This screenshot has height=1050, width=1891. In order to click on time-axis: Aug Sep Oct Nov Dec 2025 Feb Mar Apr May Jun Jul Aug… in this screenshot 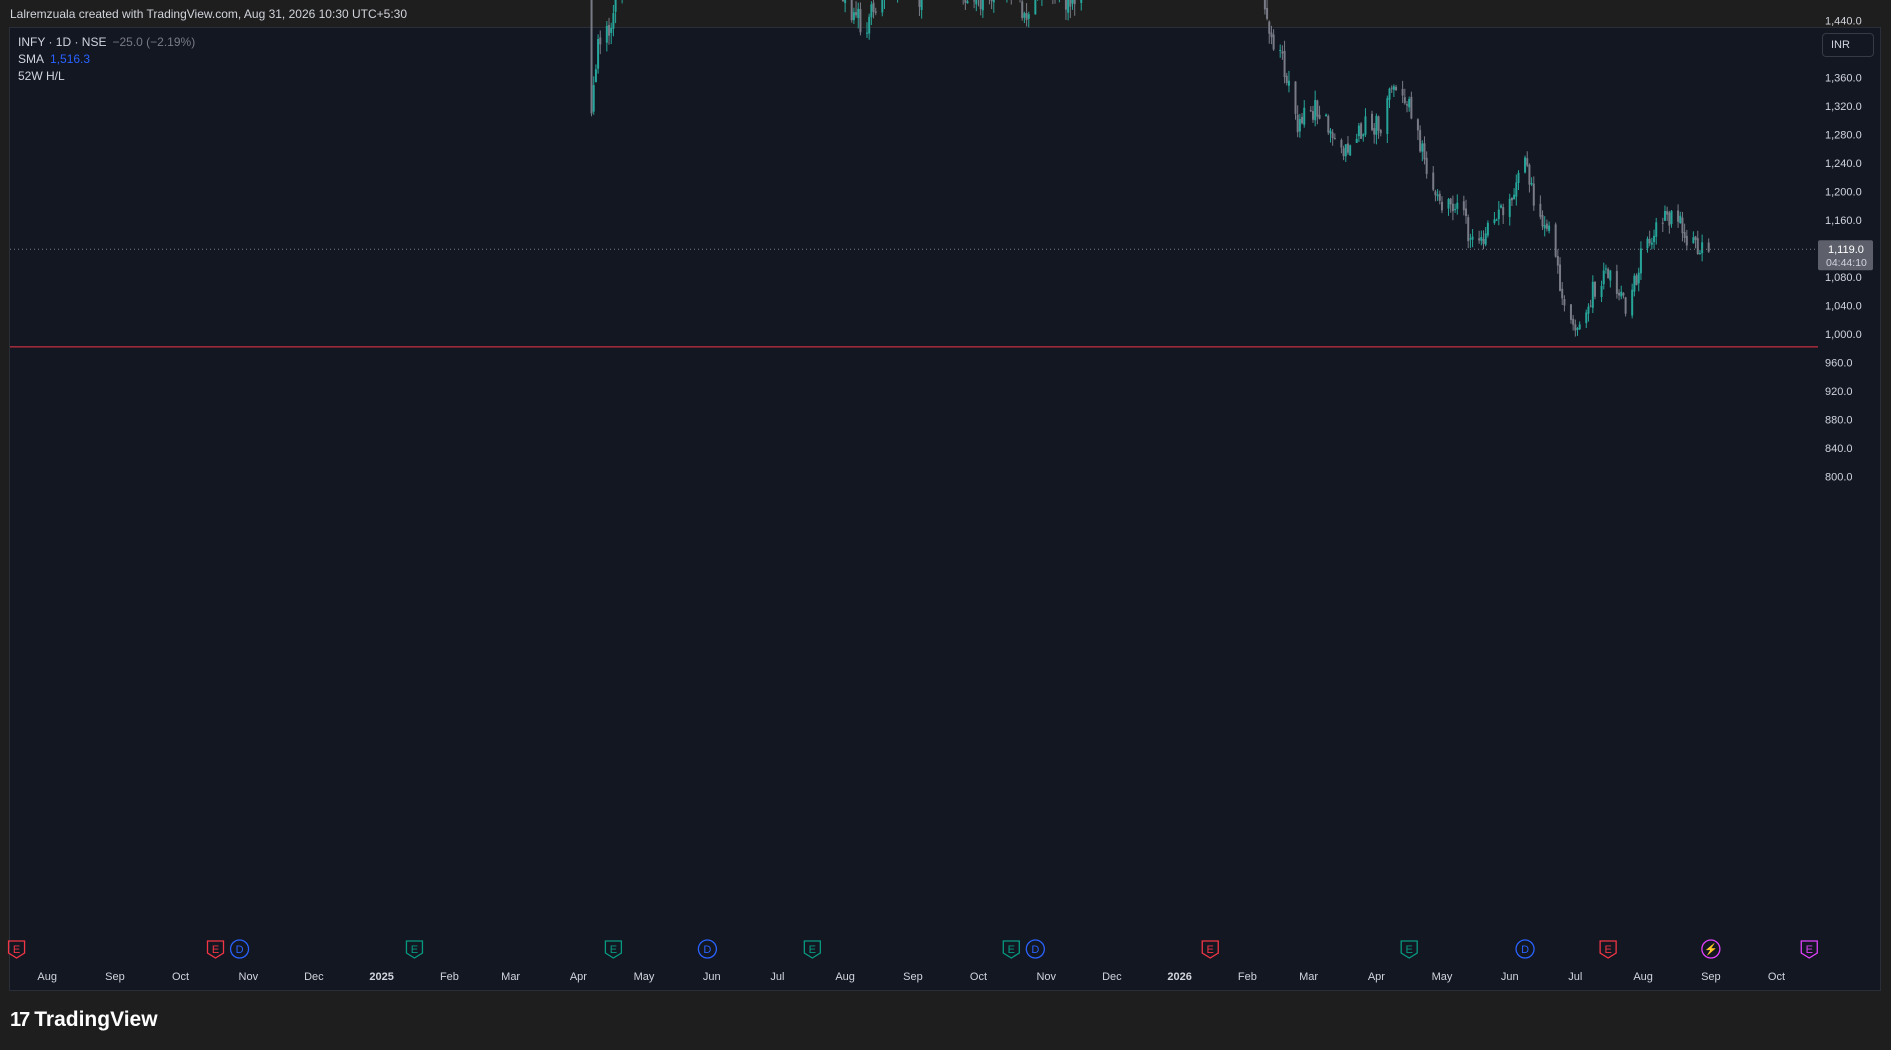, I will do `click(911, 977)`.